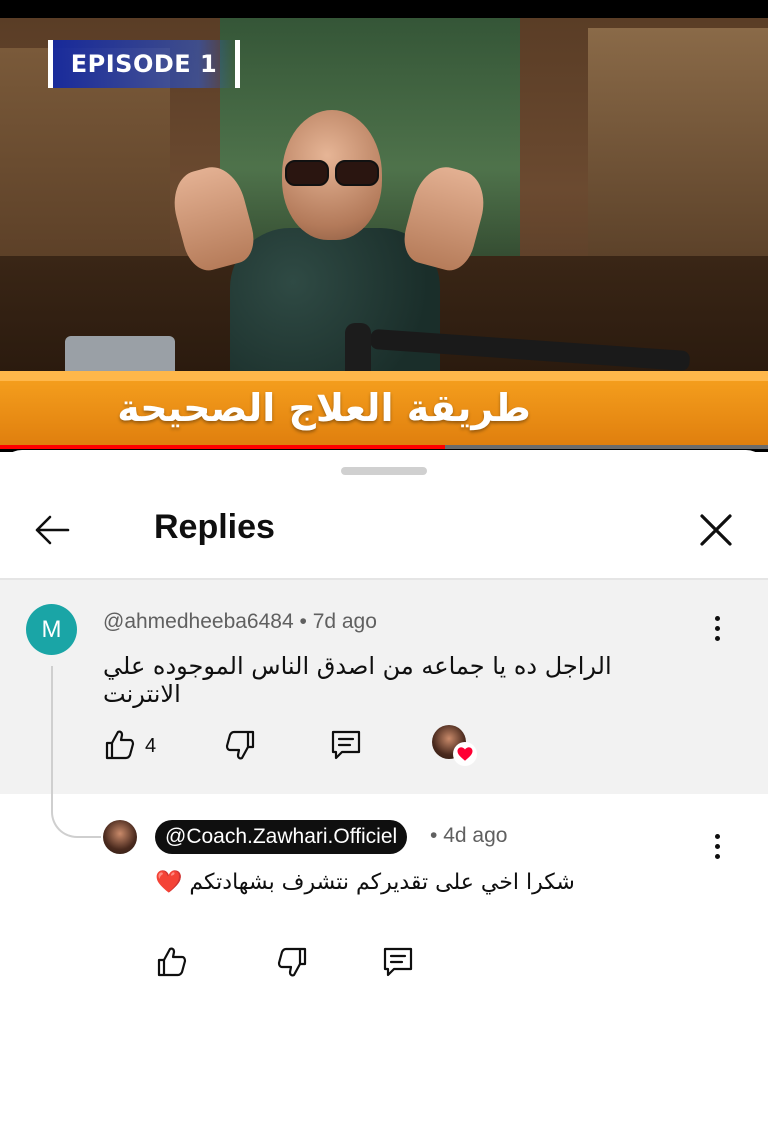  I want to click on video-banner-text: طريقة العلاج الصحيحة, so click(324, 408).